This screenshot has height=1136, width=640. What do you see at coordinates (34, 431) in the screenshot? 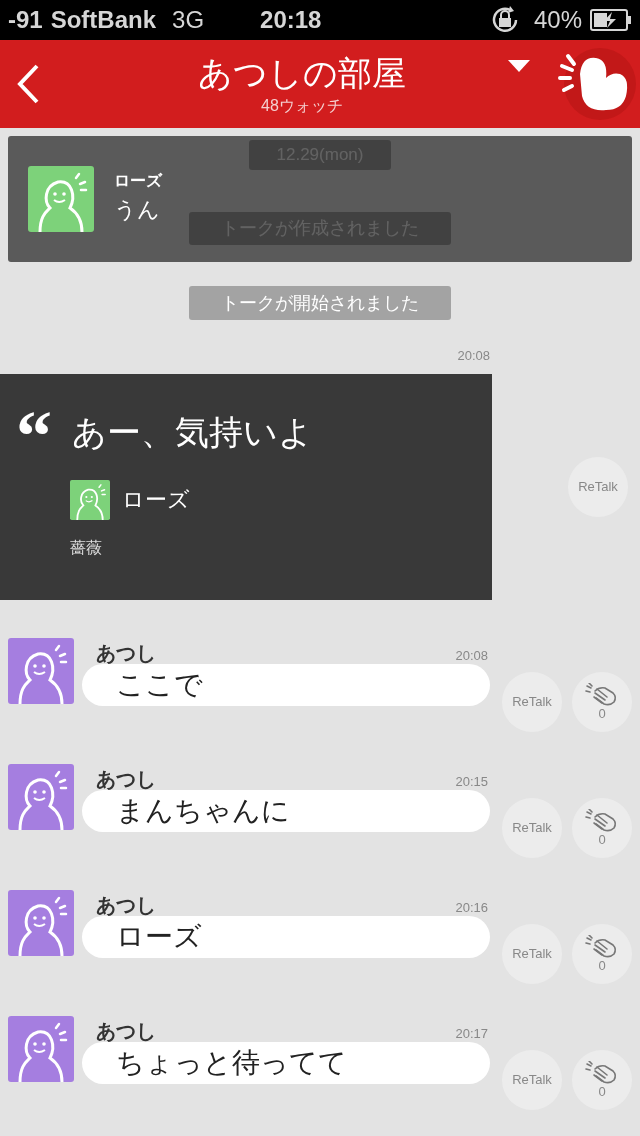
I see `quote-mark: “` at bounding box center [34, 431].